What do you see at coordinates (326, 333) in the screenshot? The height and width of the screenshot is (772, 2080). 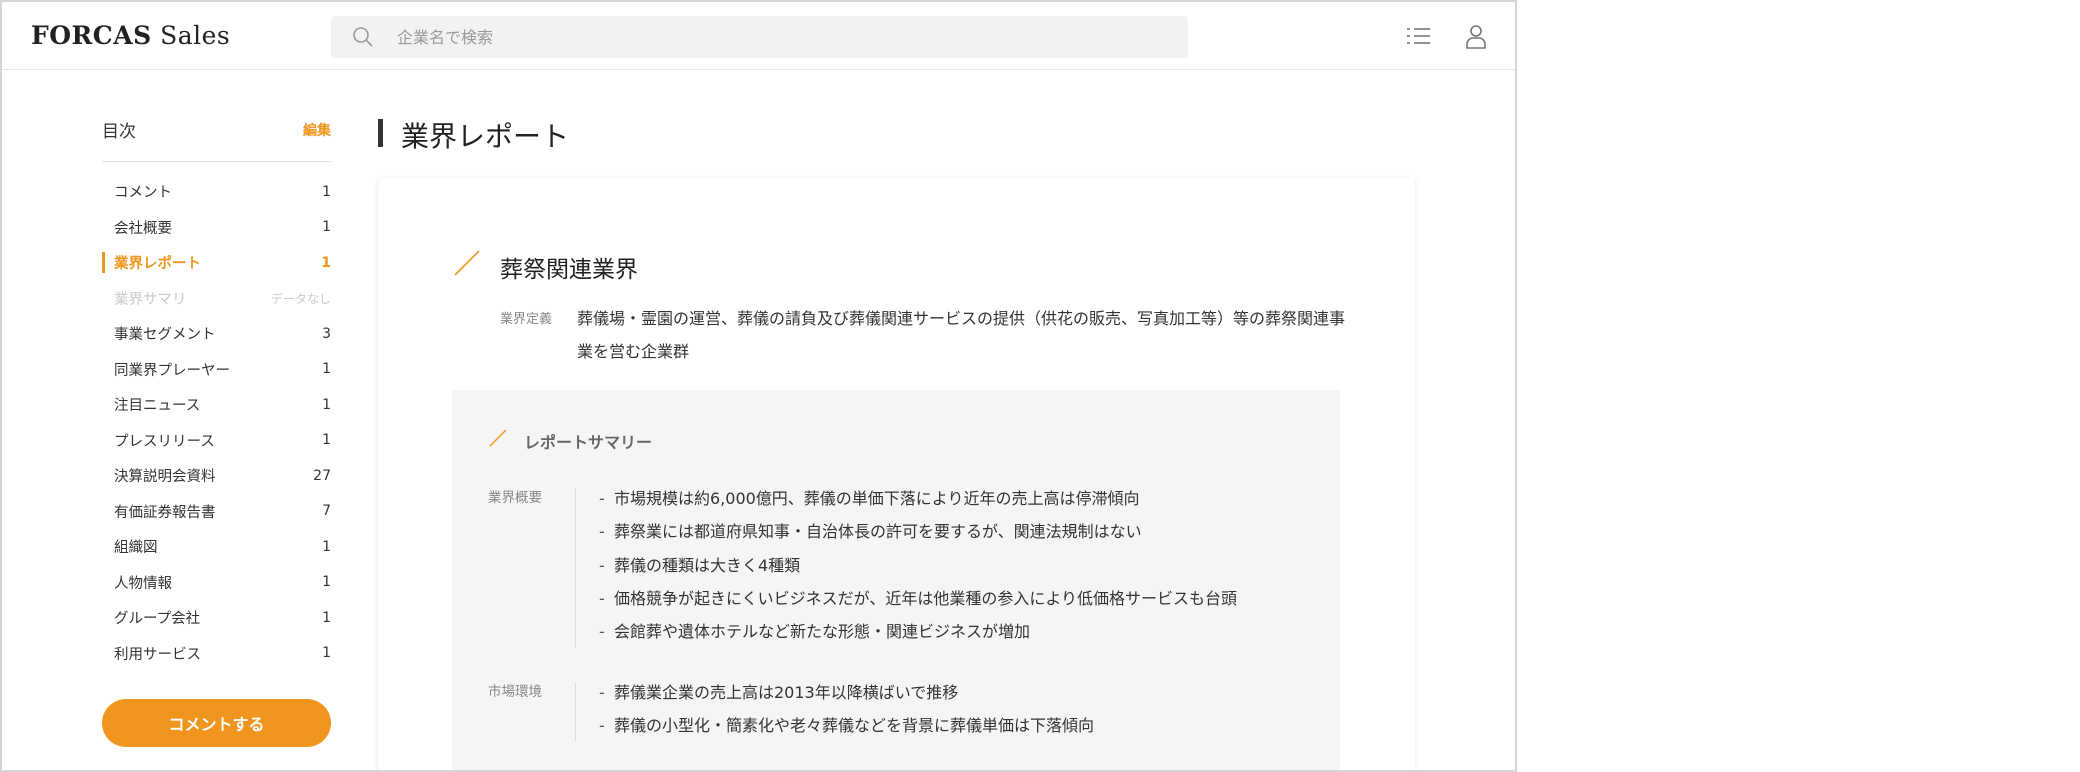 I see `toc-item-count: 3` at bounding box center [326, 333].